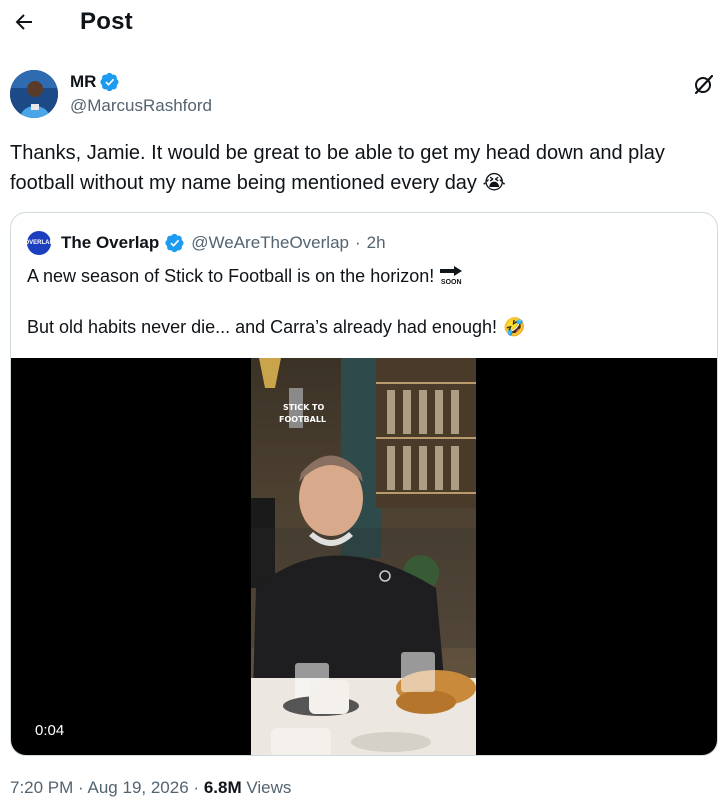  What do you see at coordinates (269, 787) in the screenshot?
I see `views-label: Views` at bounding box center [269, 787].